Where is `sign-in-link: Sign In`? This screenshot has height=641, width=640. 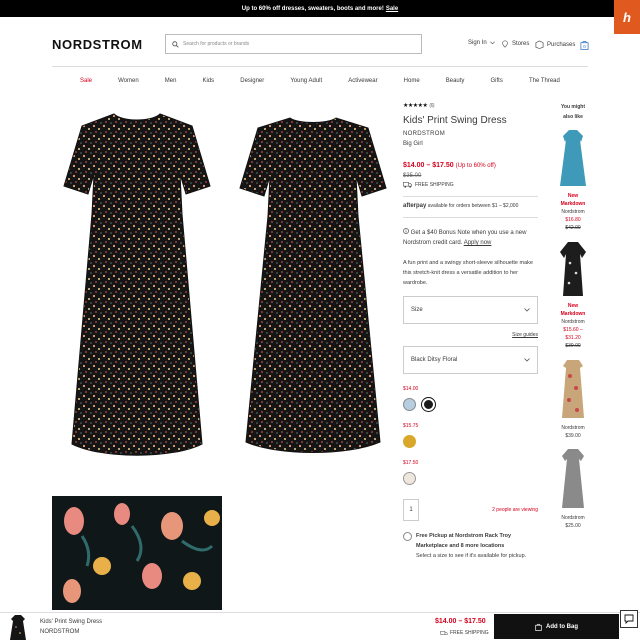 sign-in-link: Sign In is located at coordinates (481, 43).